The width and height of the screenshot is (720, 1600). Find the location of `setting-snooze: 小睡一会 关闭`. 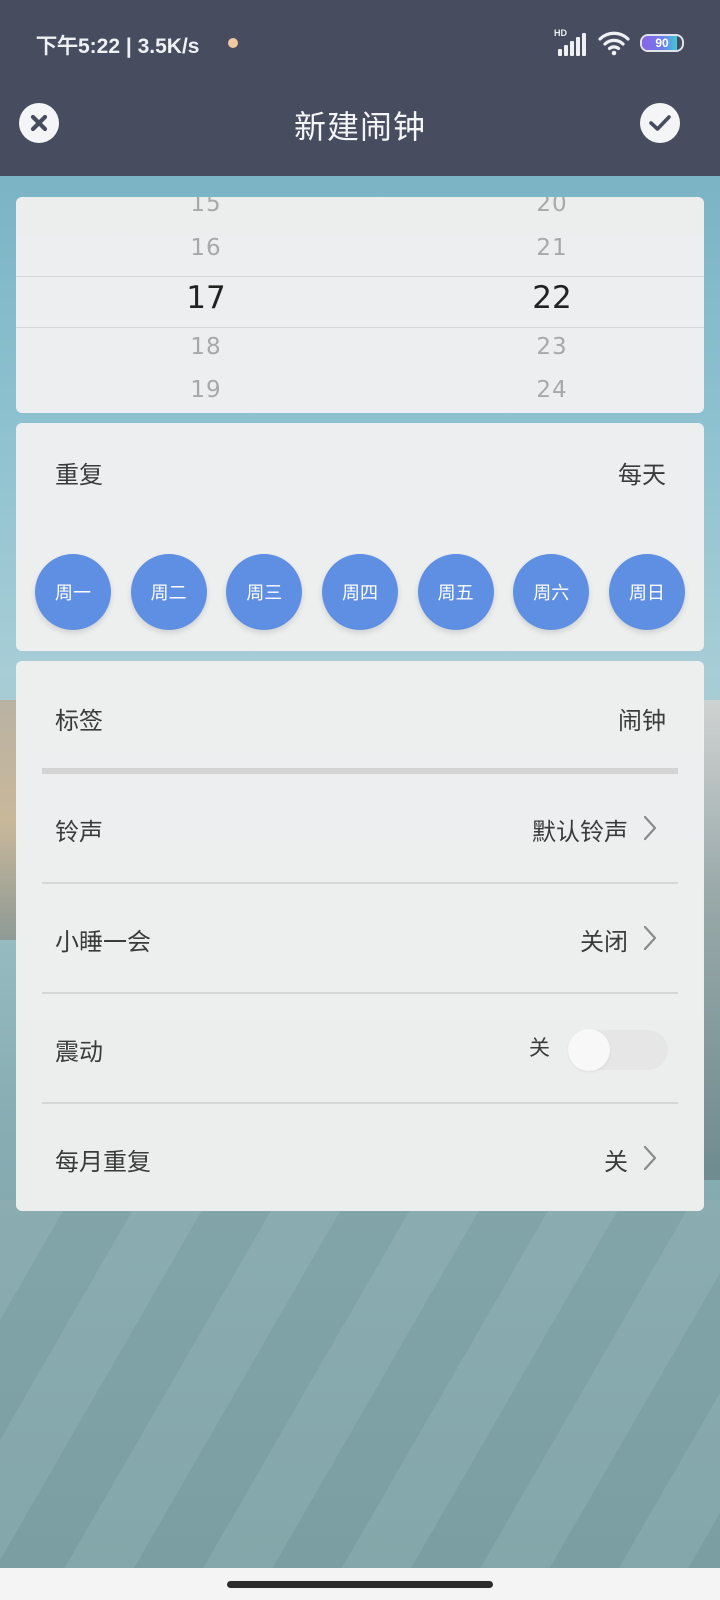

setting-snooze: 小睡一会 关闭 is located at coordinates (360, 937).